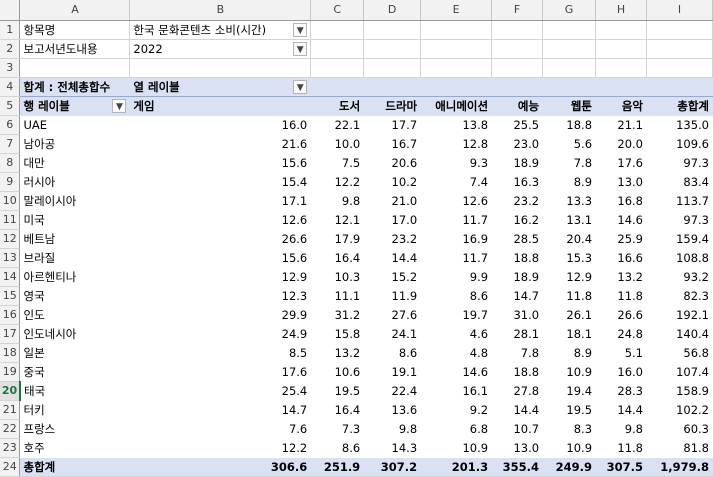  What do you see at coordinates (300, 86) in the screenshot?
I see `dropdown-arrow-icon: ▼` at bounding box center [300, 86].